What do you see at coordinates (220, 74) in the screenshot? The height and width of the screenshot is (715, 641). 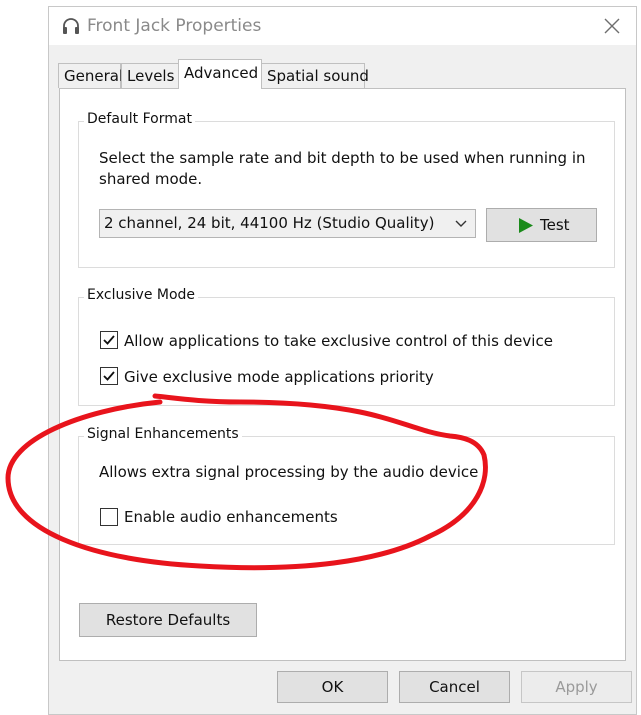 I see `tab-advanced: Advanced` at bounding box center [220, 74].